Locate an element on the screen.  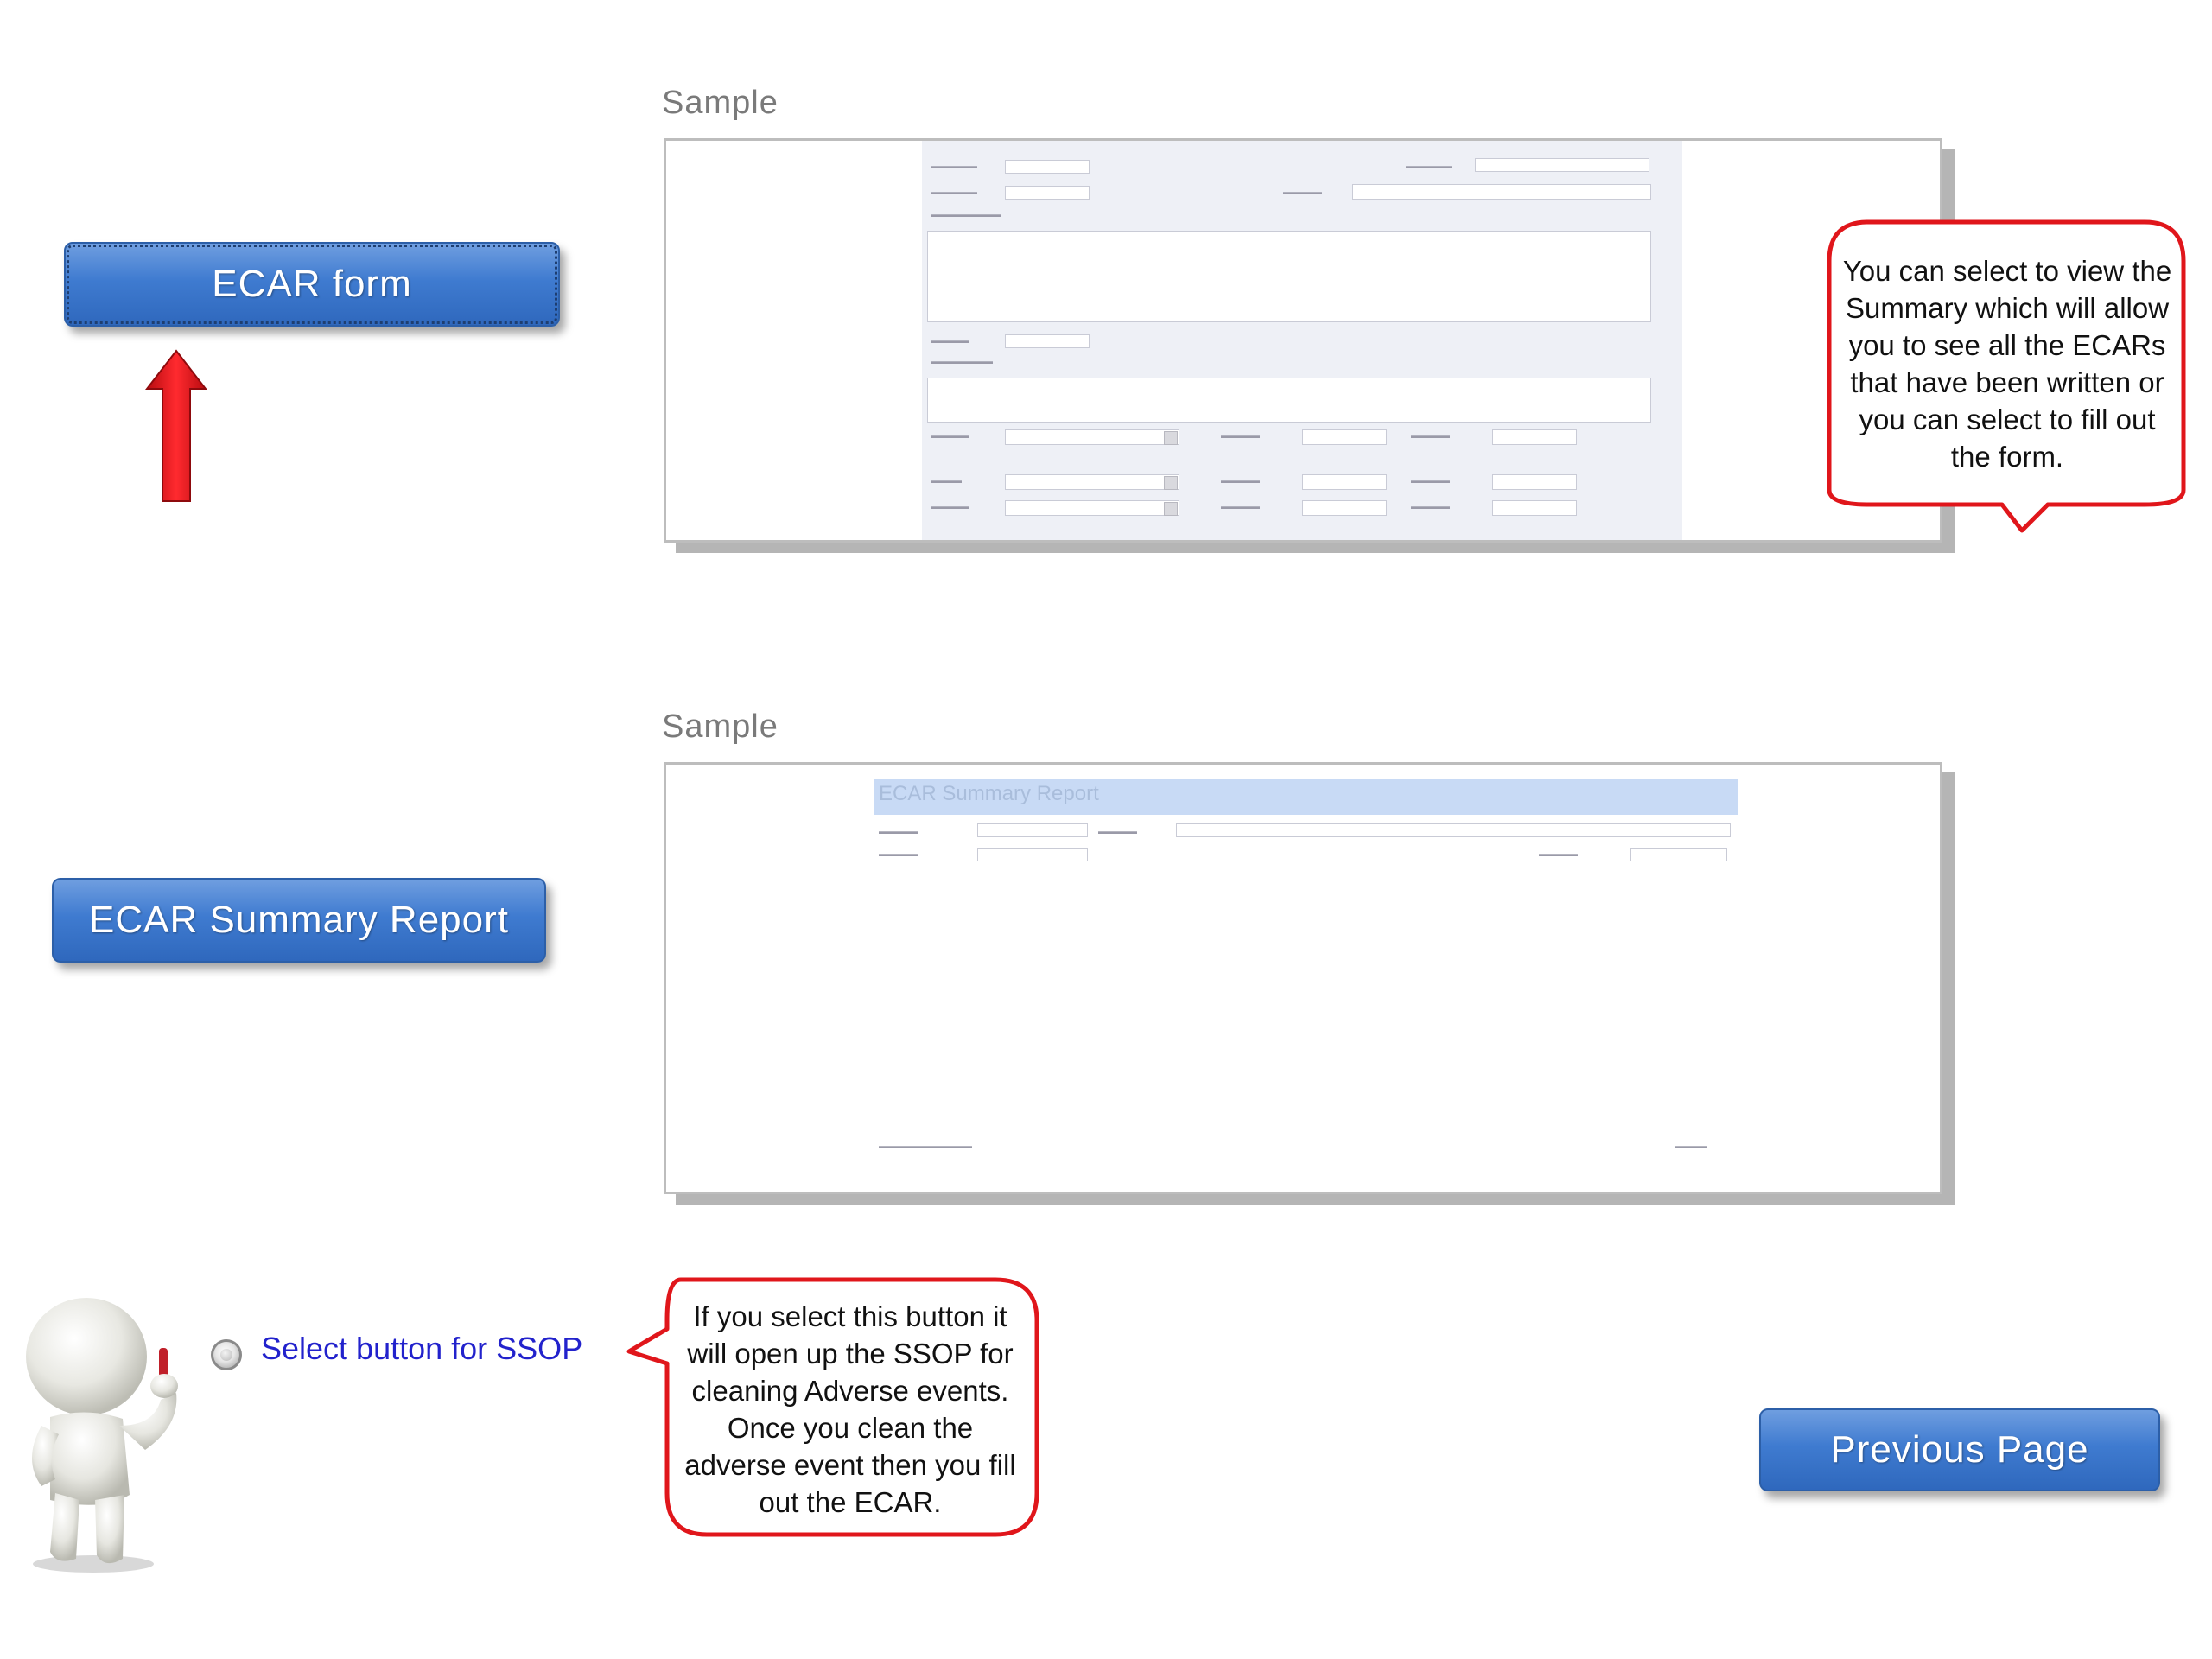
ecar-summary-report-button: ECAR Summary Report is located at coordinates (299, 920).